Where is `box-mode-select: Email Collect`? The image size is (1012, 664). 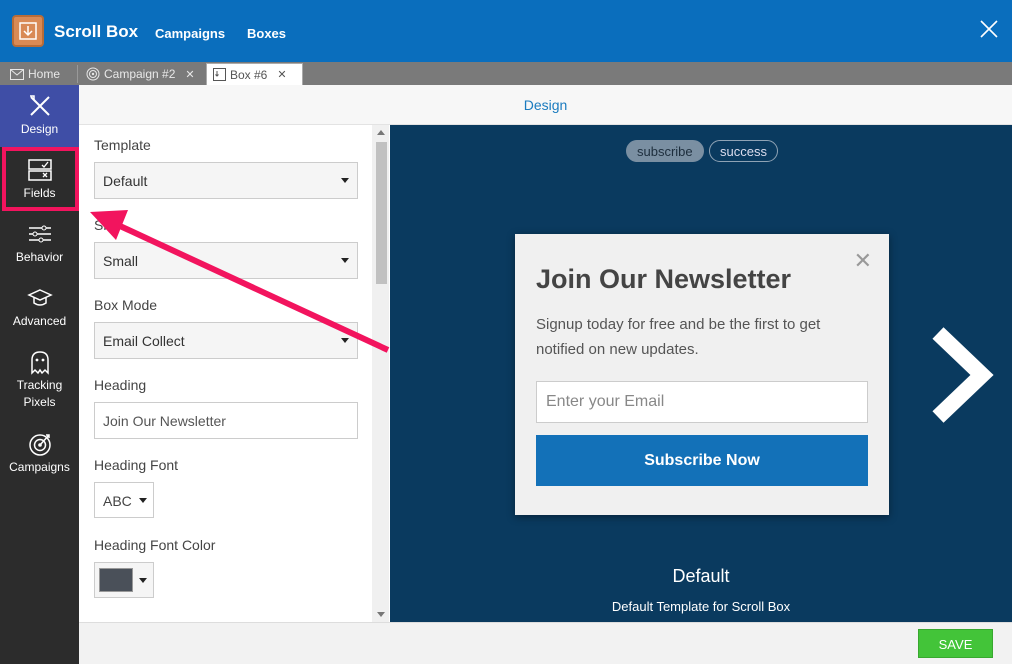 box-mode-select: Email Collect is located at coordinates (226, 340).